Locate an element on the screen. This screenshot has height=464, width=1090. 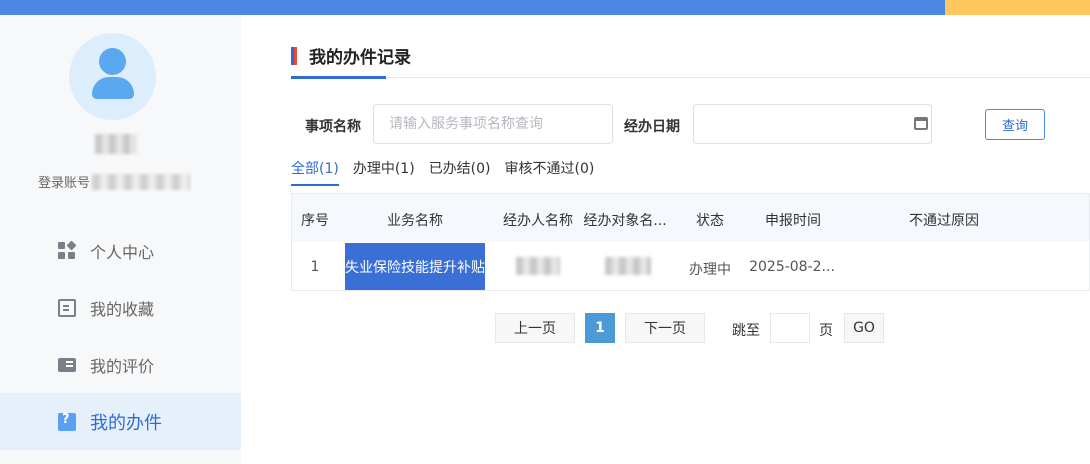
sidebar-item-label: 我的评价 is located at coordinates (122, 366).